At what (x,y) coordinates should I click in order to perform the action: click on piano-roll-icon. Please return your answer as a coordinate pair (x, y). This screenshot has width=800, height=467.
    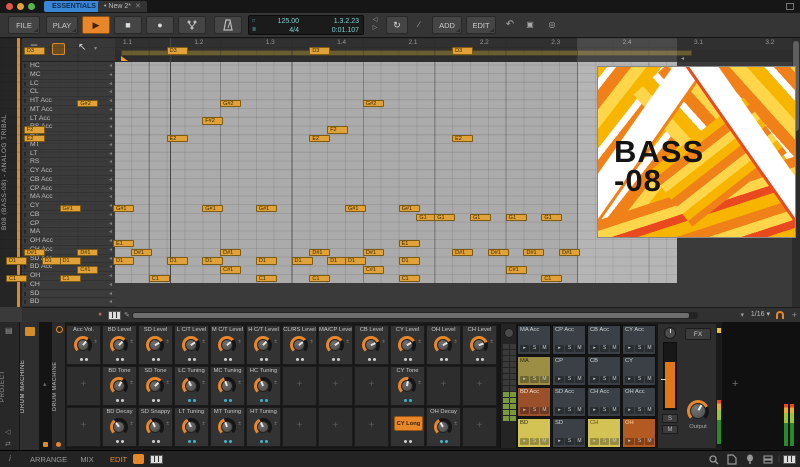
    Looking at the image, I should click on (156, 459).